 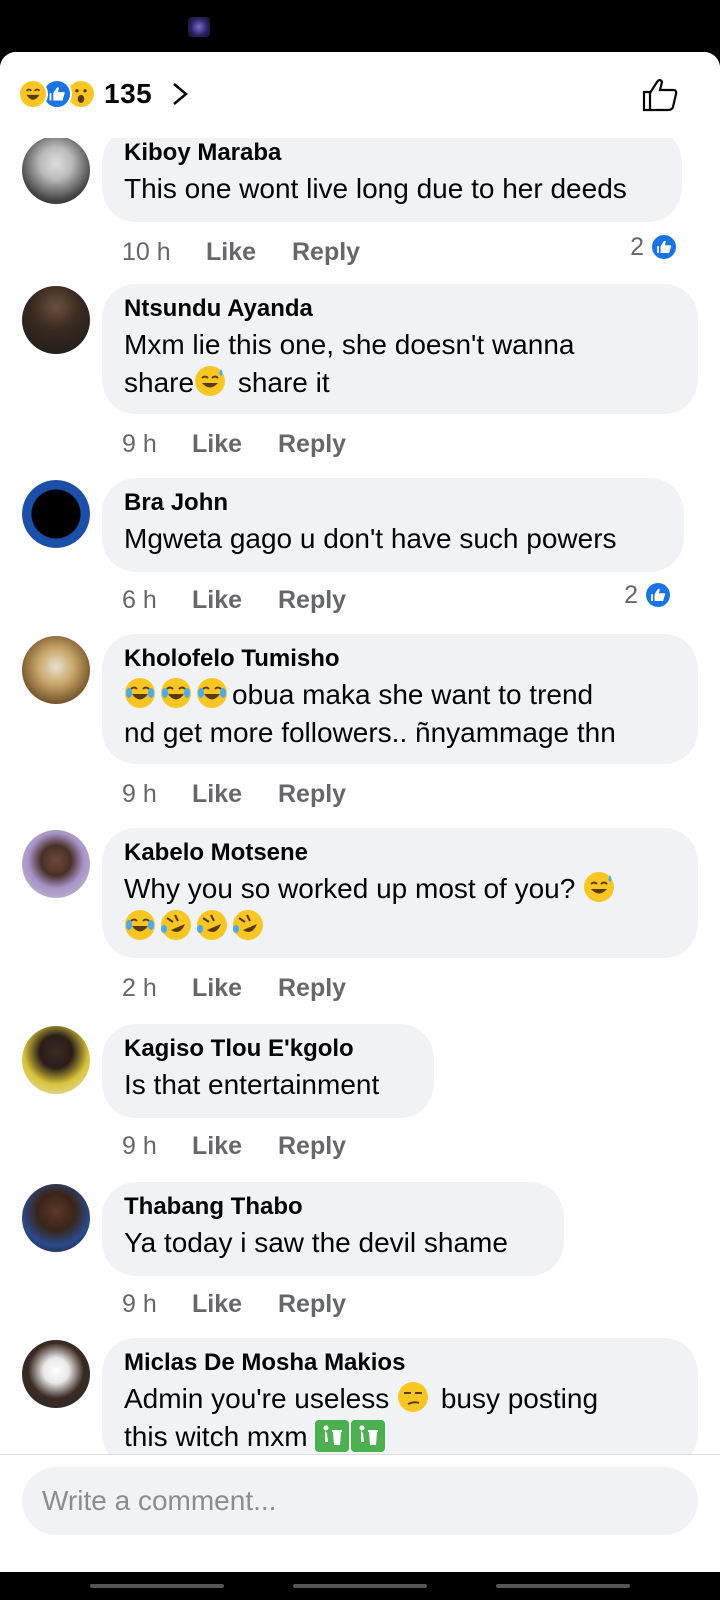 I want to click on thumbs-up-icon, so click(x=660, y=94).